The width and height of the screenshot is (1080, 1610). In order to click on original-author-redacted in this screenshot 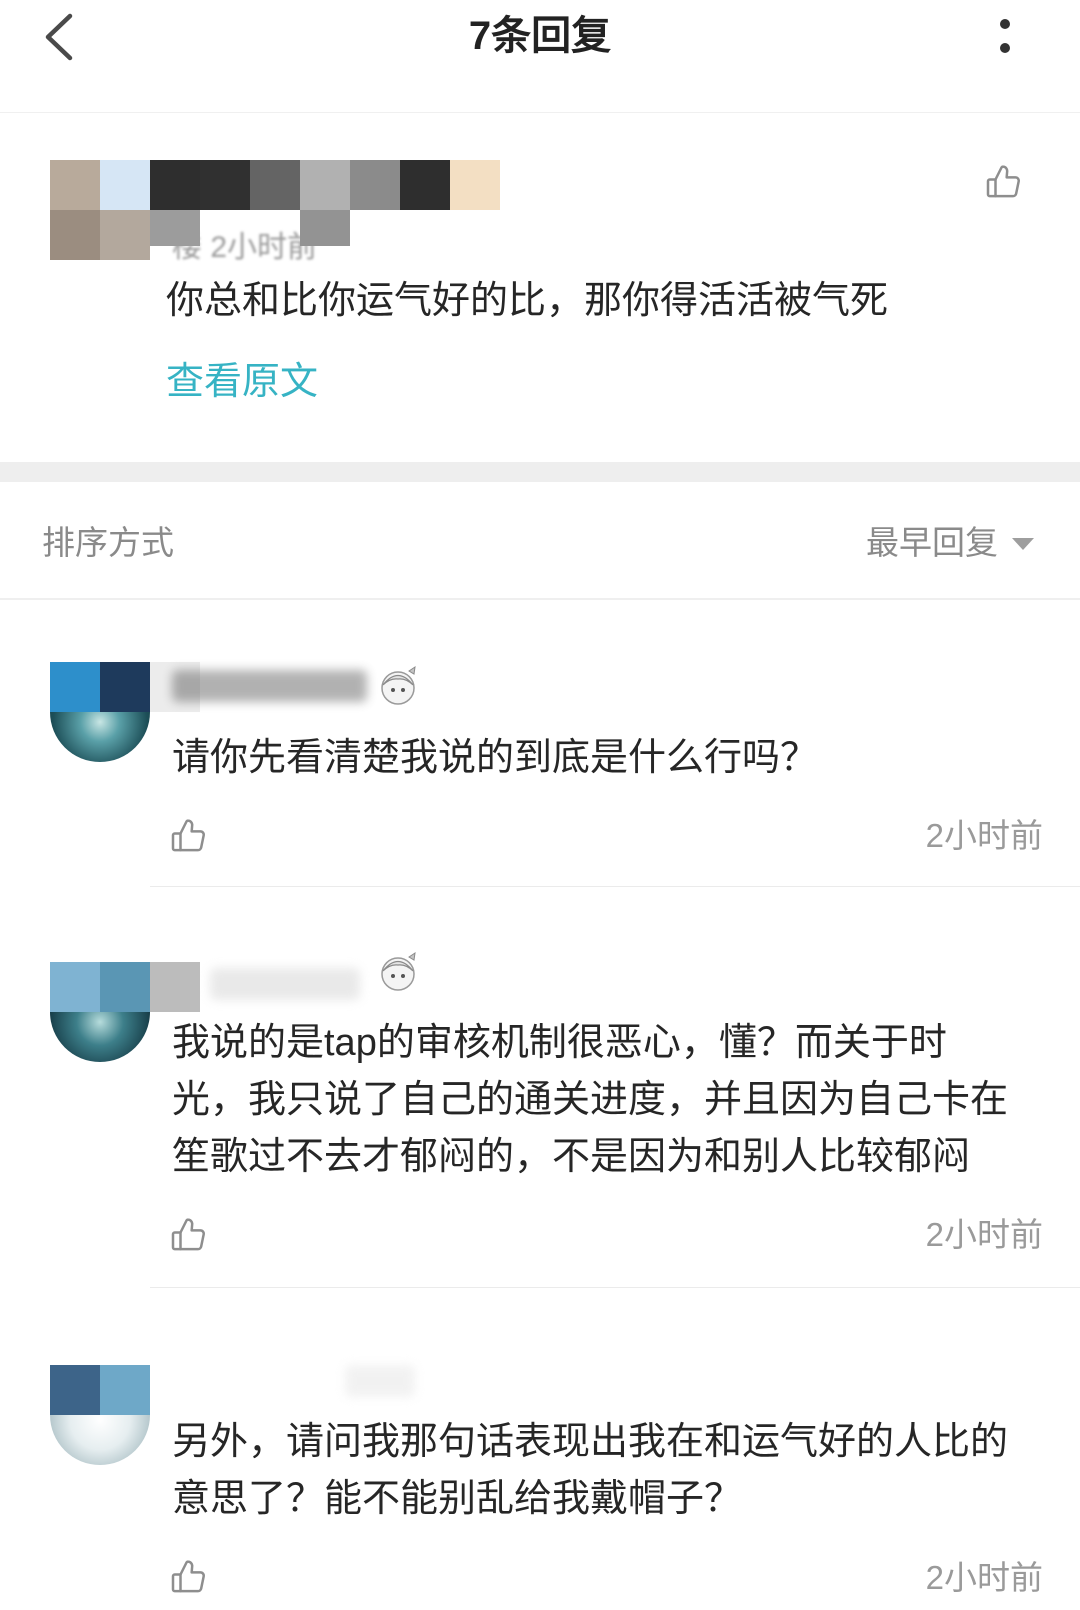, I will do `click(275, 210)`.